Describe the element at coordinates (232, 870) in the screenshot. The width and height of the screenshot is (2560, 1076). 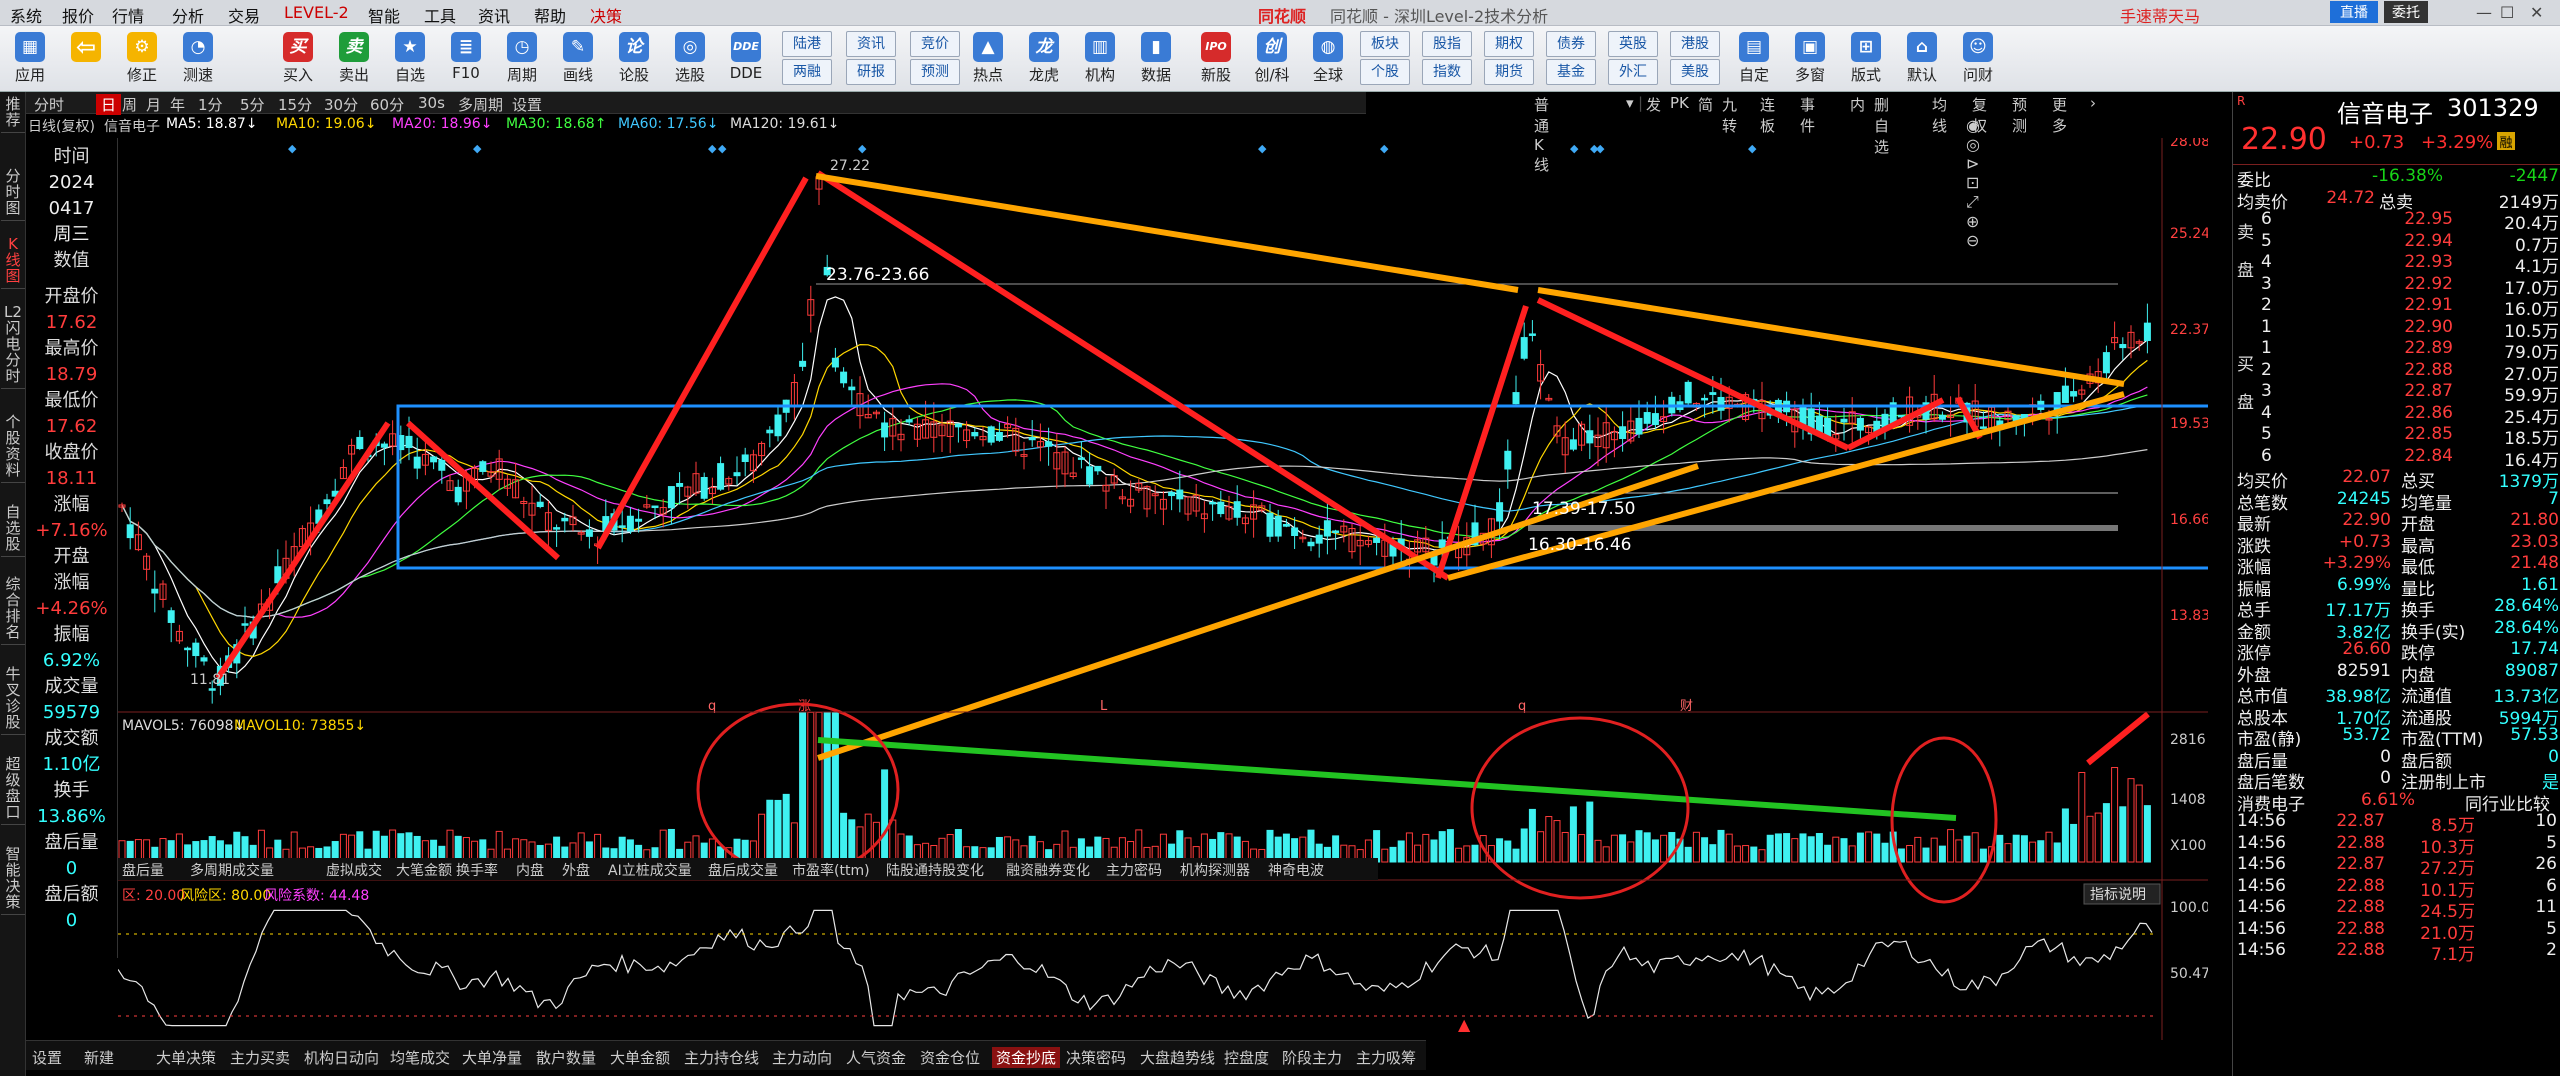
I see `tab-multi-volume: 多周期成交量` at that location.